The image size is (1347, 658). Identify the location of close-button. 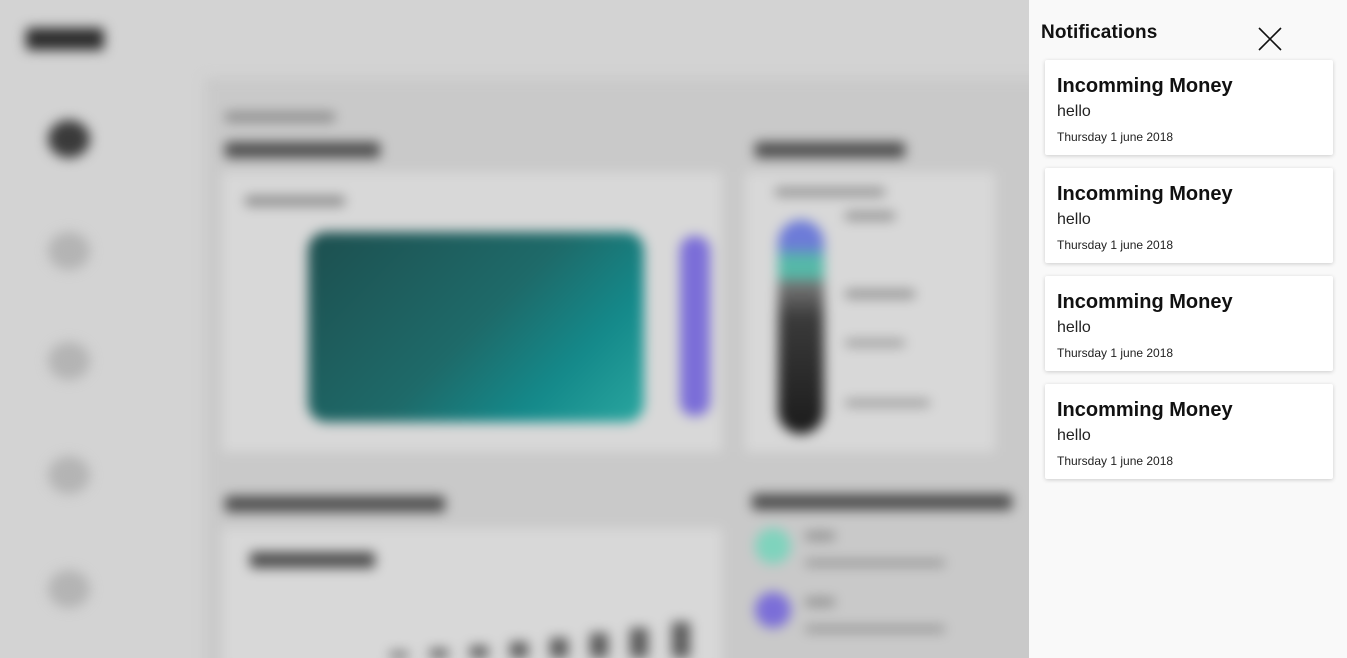
(1270, 39).